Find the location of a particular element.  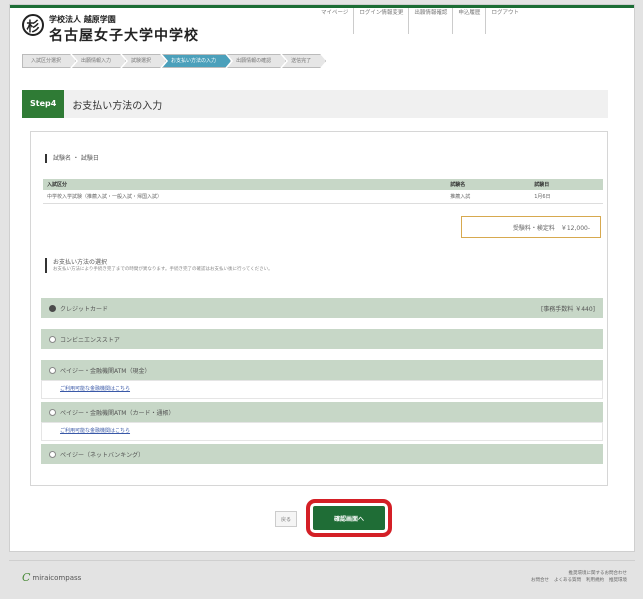

option-label: コンビニエンスストア is located at coordinates (90, 340).